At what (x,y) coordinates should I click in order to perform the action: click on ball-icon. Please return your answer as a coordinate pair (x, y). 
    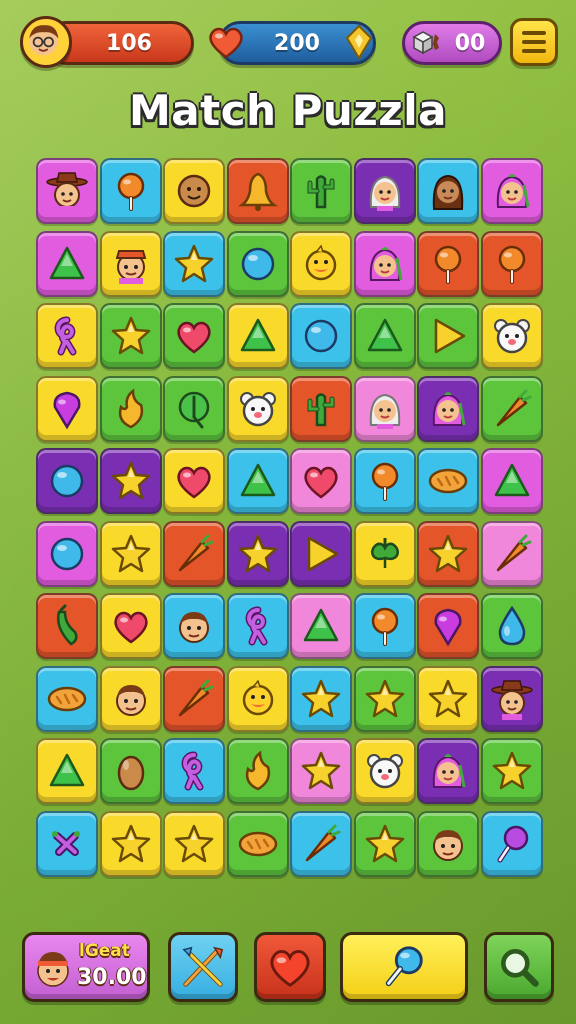
    Looking at the image, I should click on (321, 336).